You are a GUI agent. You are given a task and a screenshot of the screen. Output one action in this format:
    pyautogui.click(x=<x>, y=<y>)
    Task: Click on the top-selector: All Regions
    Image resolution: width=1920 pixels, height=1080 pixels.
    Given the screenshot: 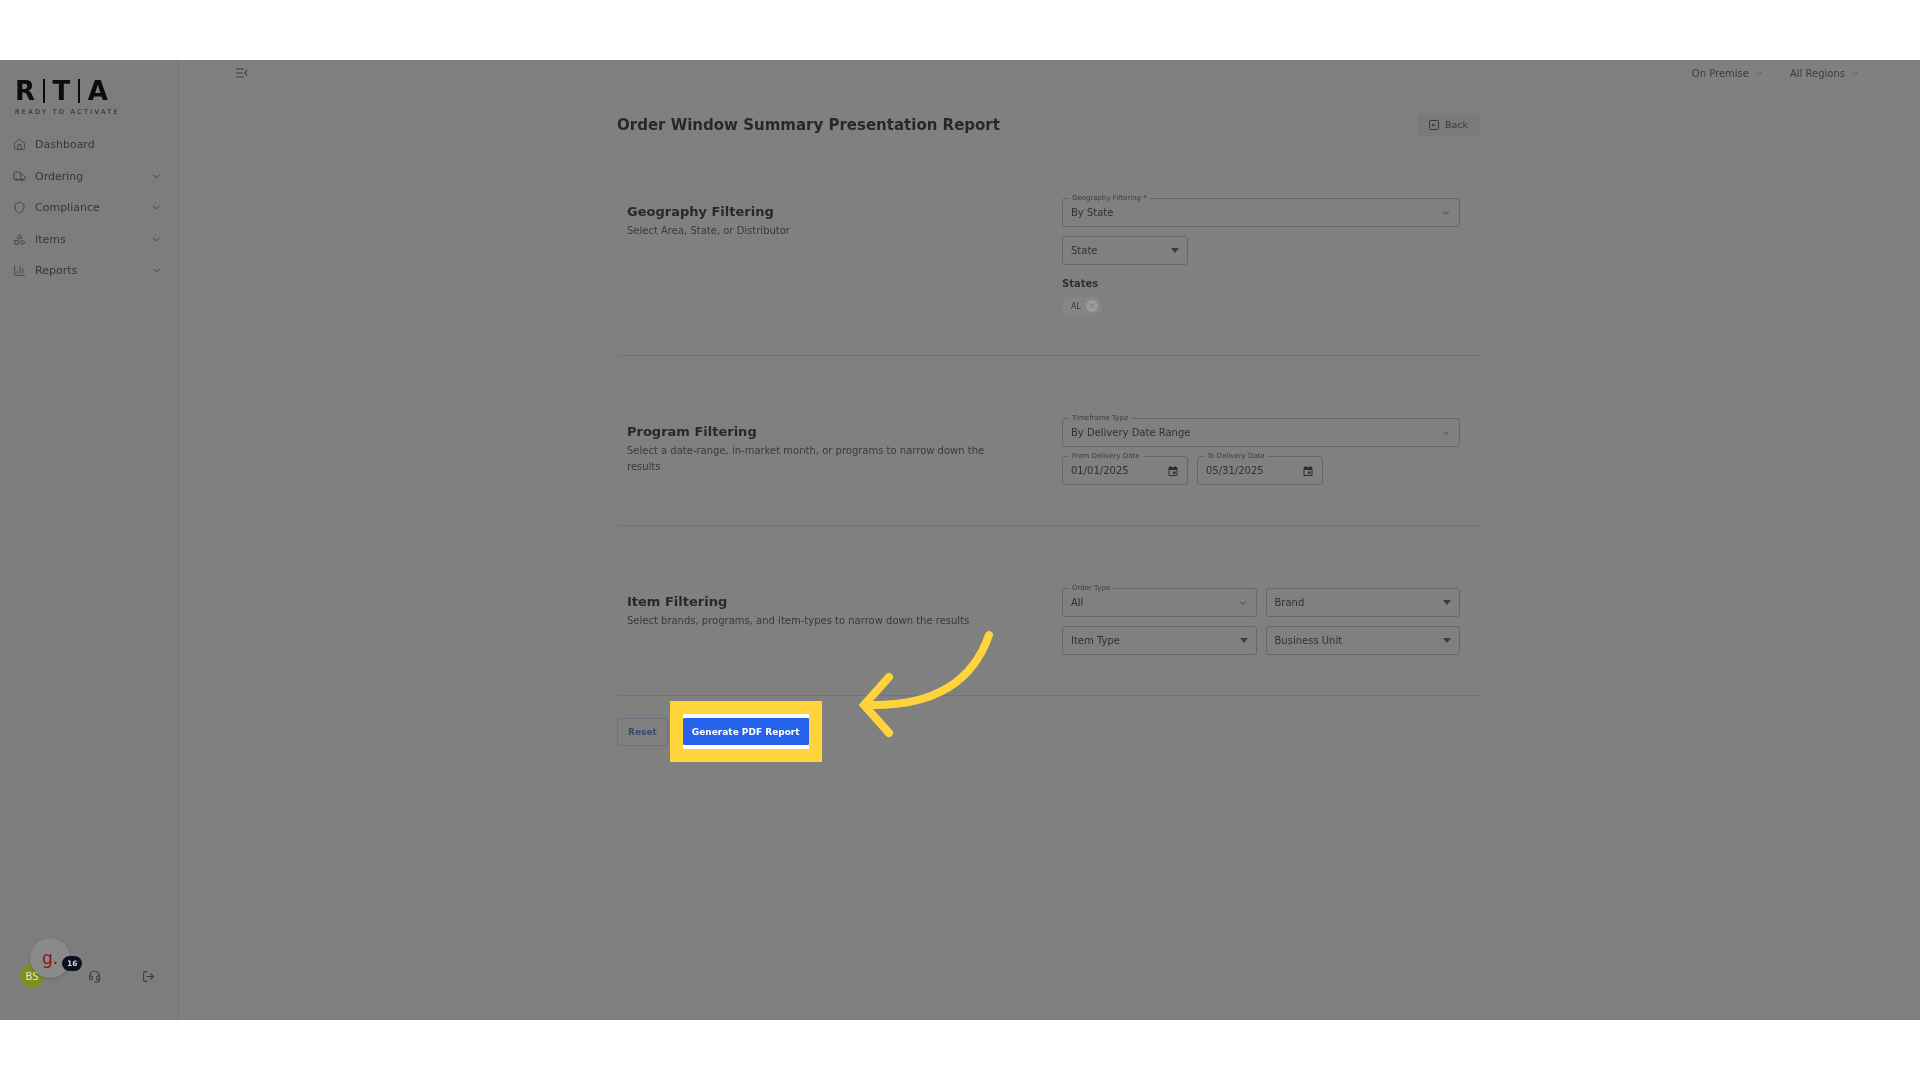 What is the action you would take?
    pyautogui.click(x=1824, y=73)
    